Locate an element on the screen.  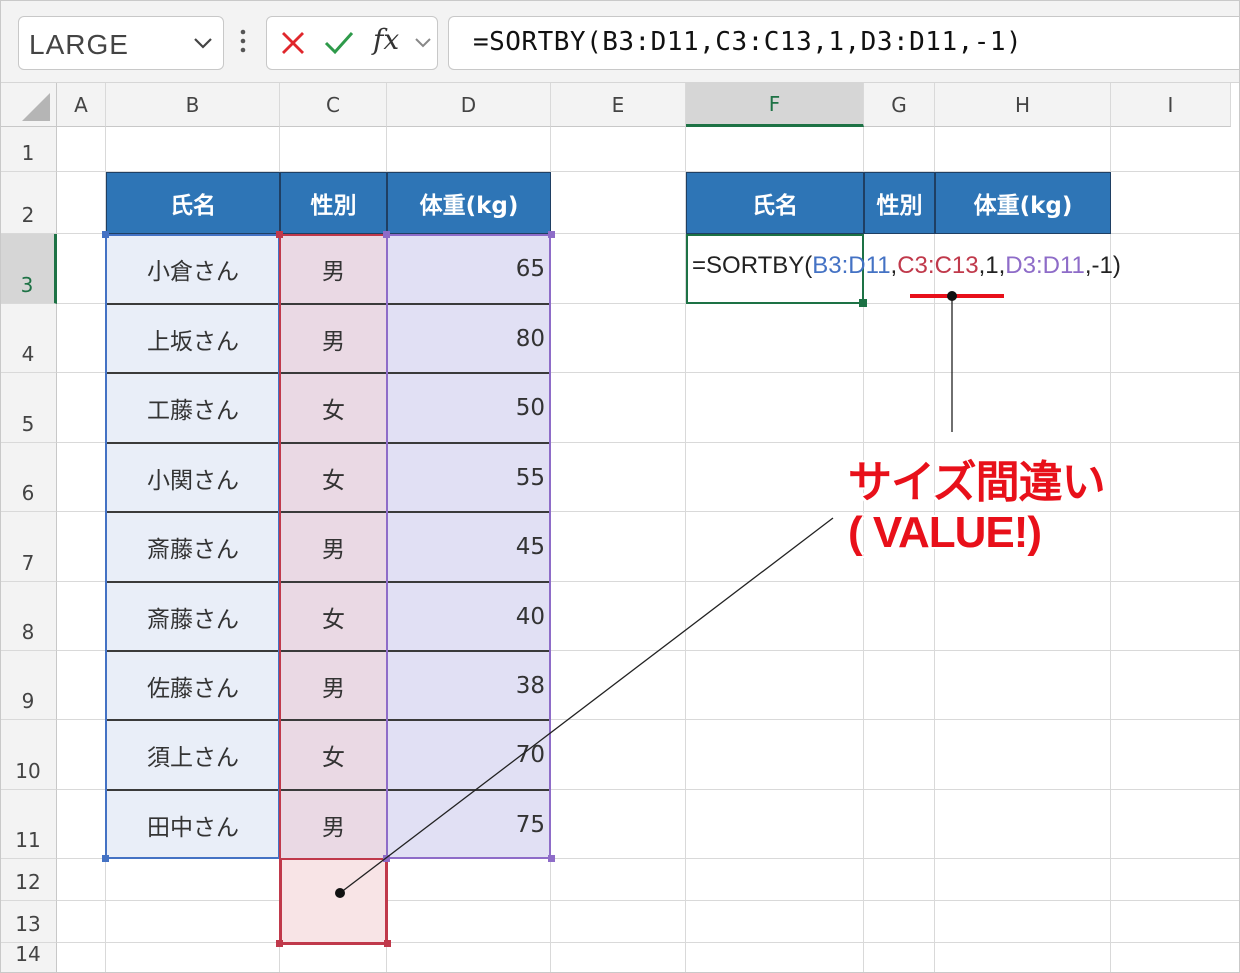
row-header-4: 4 is located at coordinates (28, 338).